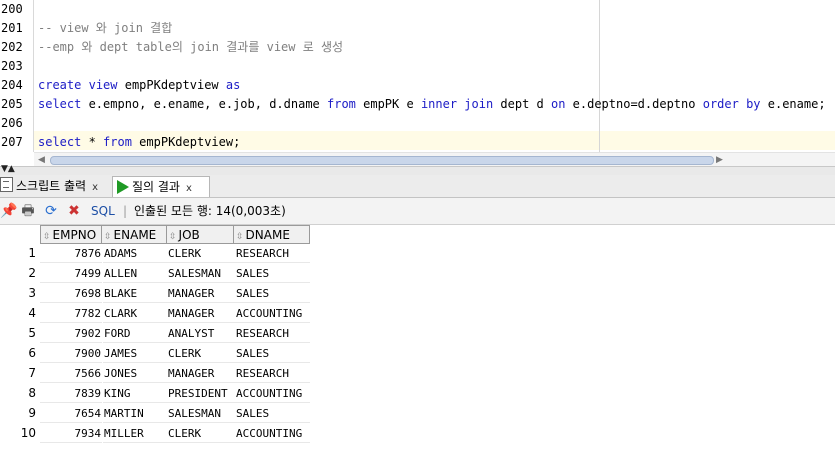 The image size is (835, 449). What do you see at coordinates (190, 47) in the screenshot?
I see `code-line: --emp 와 dept table의 join 결과를 view 로 생성` at bounding box center [190, 47].